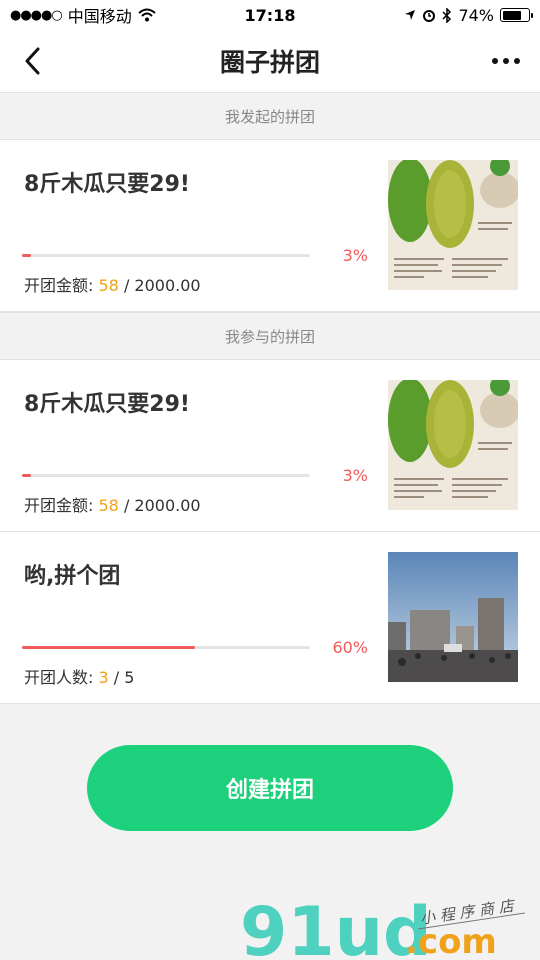 This screenshot has height=960, width=540. I want to click on back-button, so click(32, 61).